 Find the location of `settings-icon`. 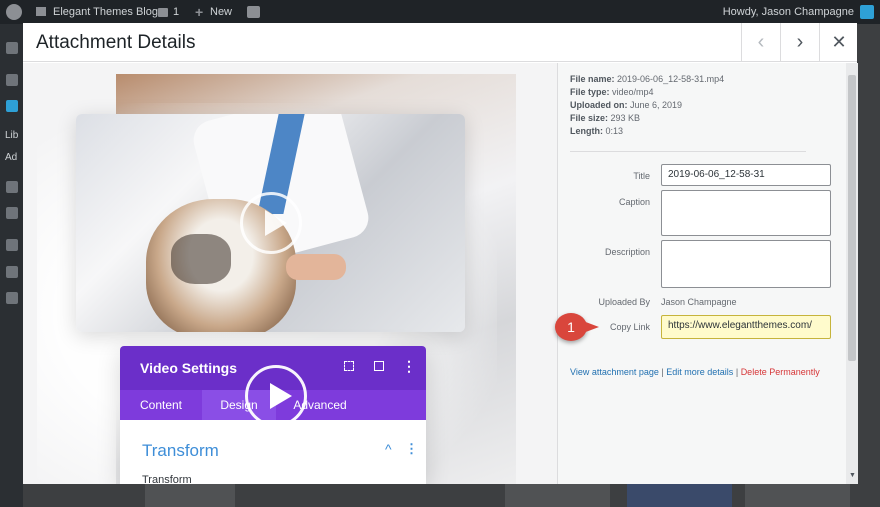

settings-icon is located at coordinates (12, 298).